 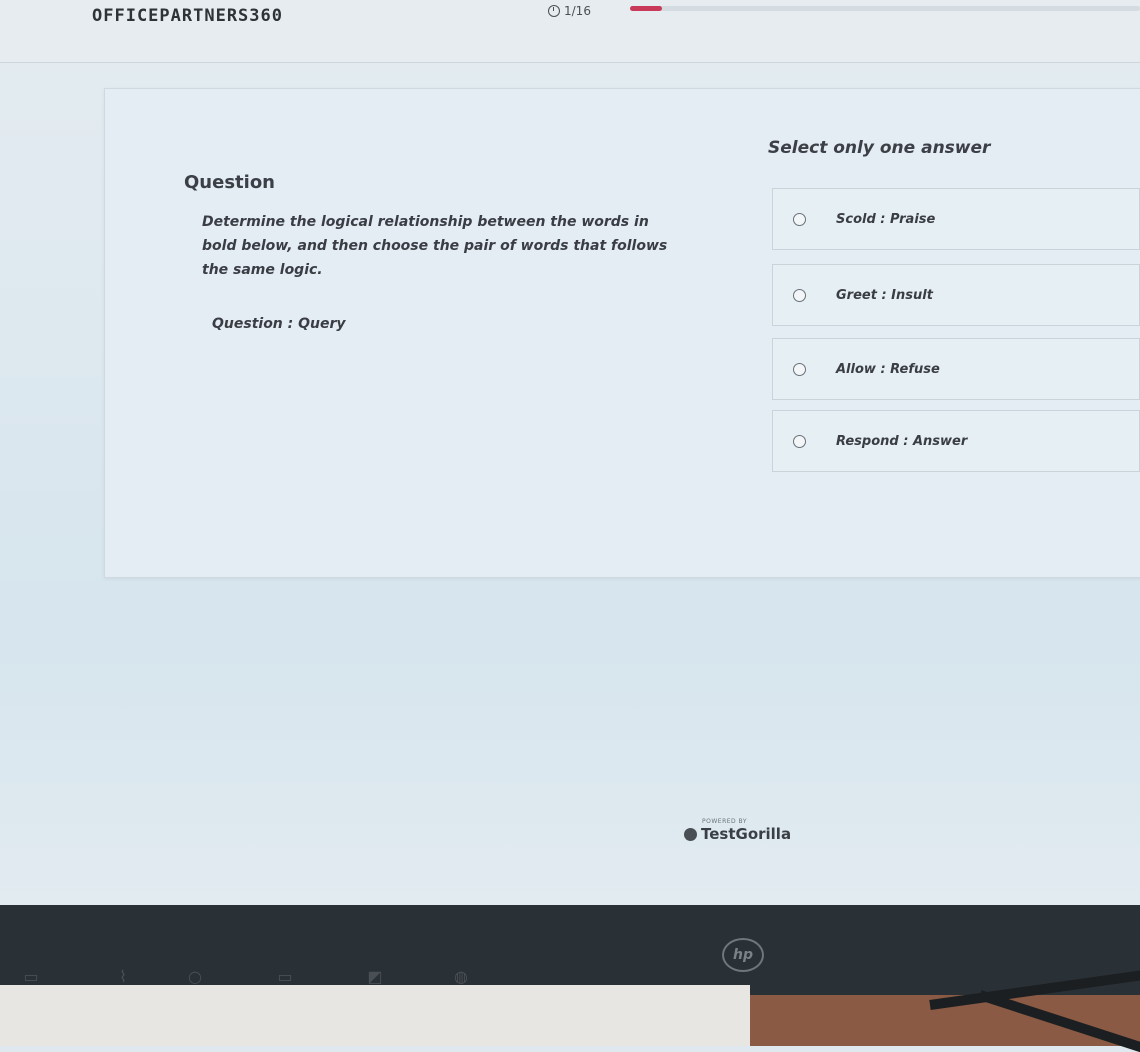 I want to click on progress-bar-fill, so click(x=646, y=8).